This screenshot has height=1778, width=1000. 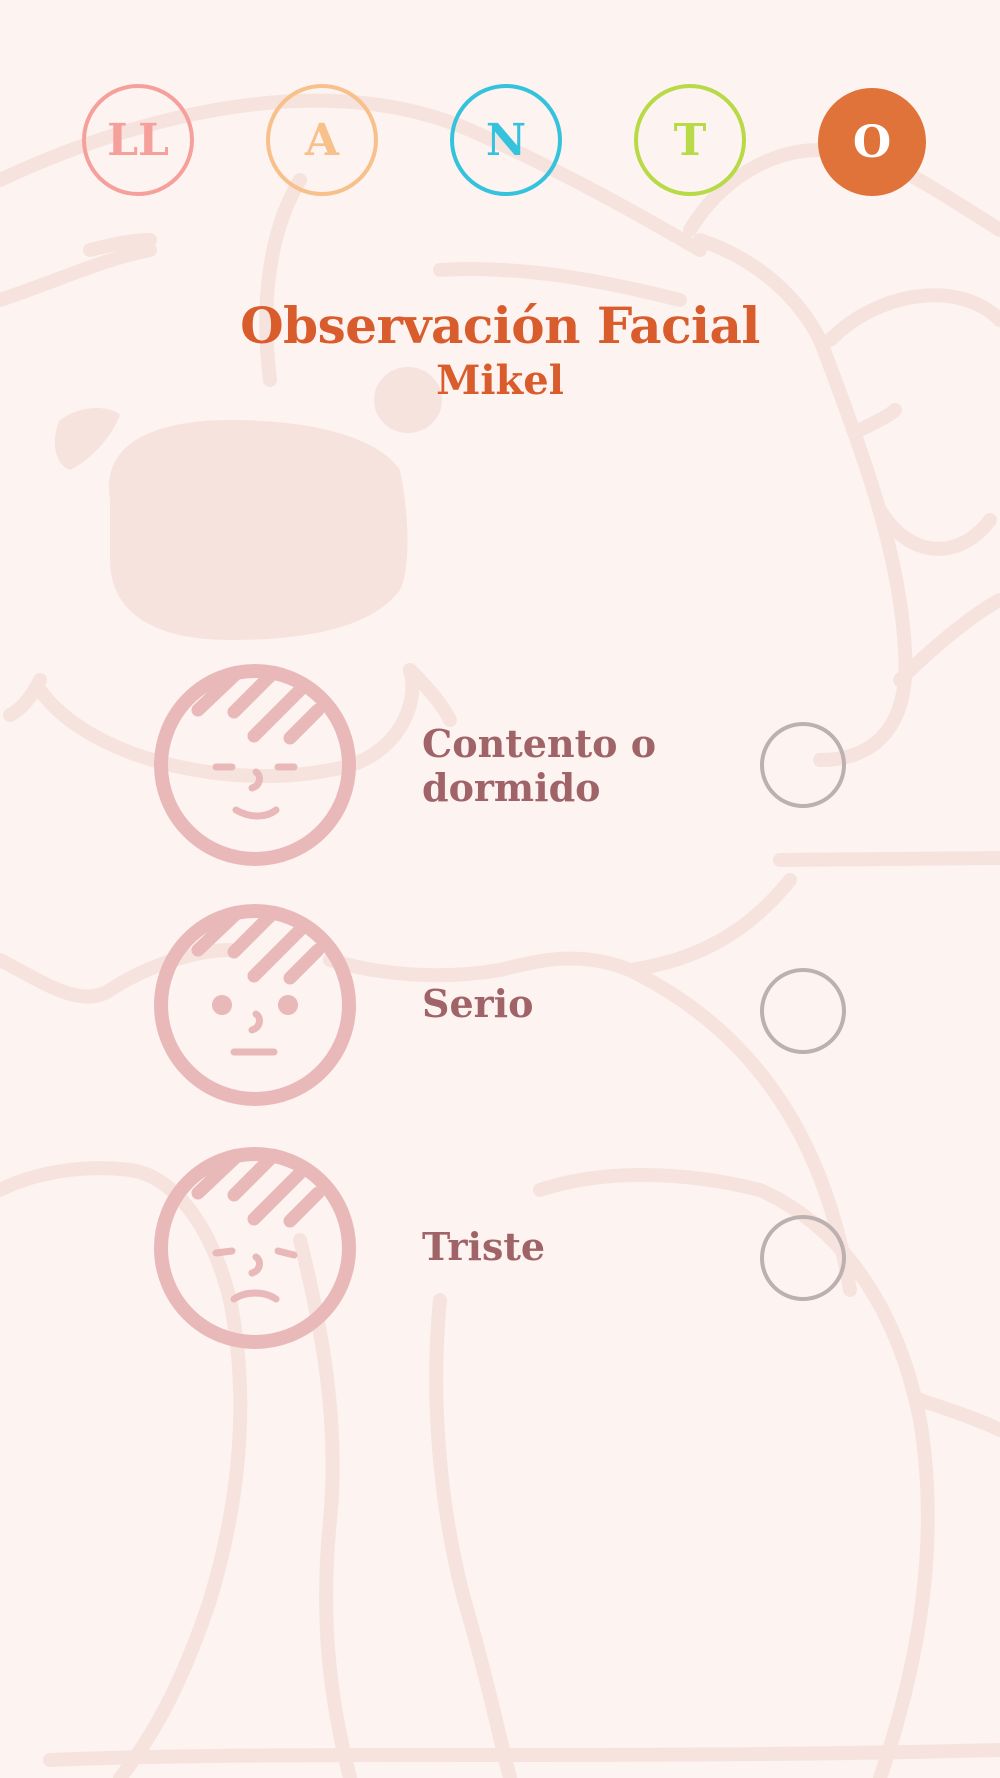 I want to click on patient-name: Mikel, so click(x=500, y=380).